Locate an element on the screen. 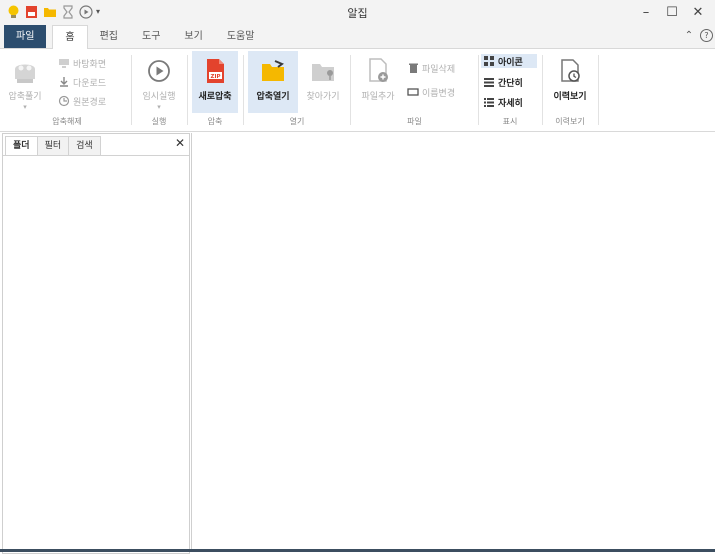  extract-button: 압축풀기 ▾ is located at coordinates (25, 81).